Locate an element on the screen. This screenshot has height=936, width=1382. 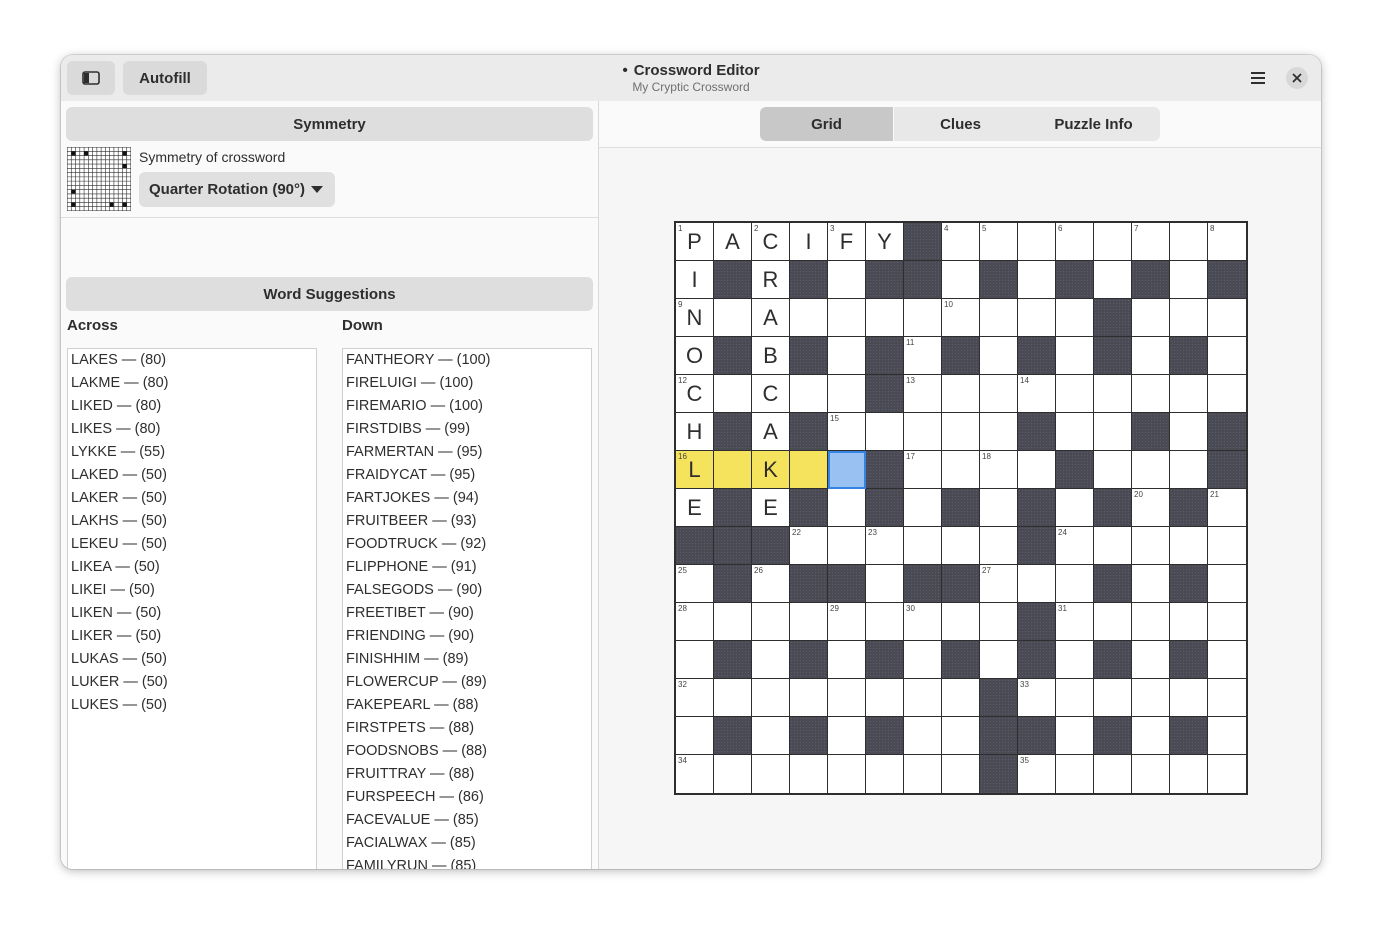
tab-puzzle-info: Puzzle Info is located at coordinates (1093, 124).